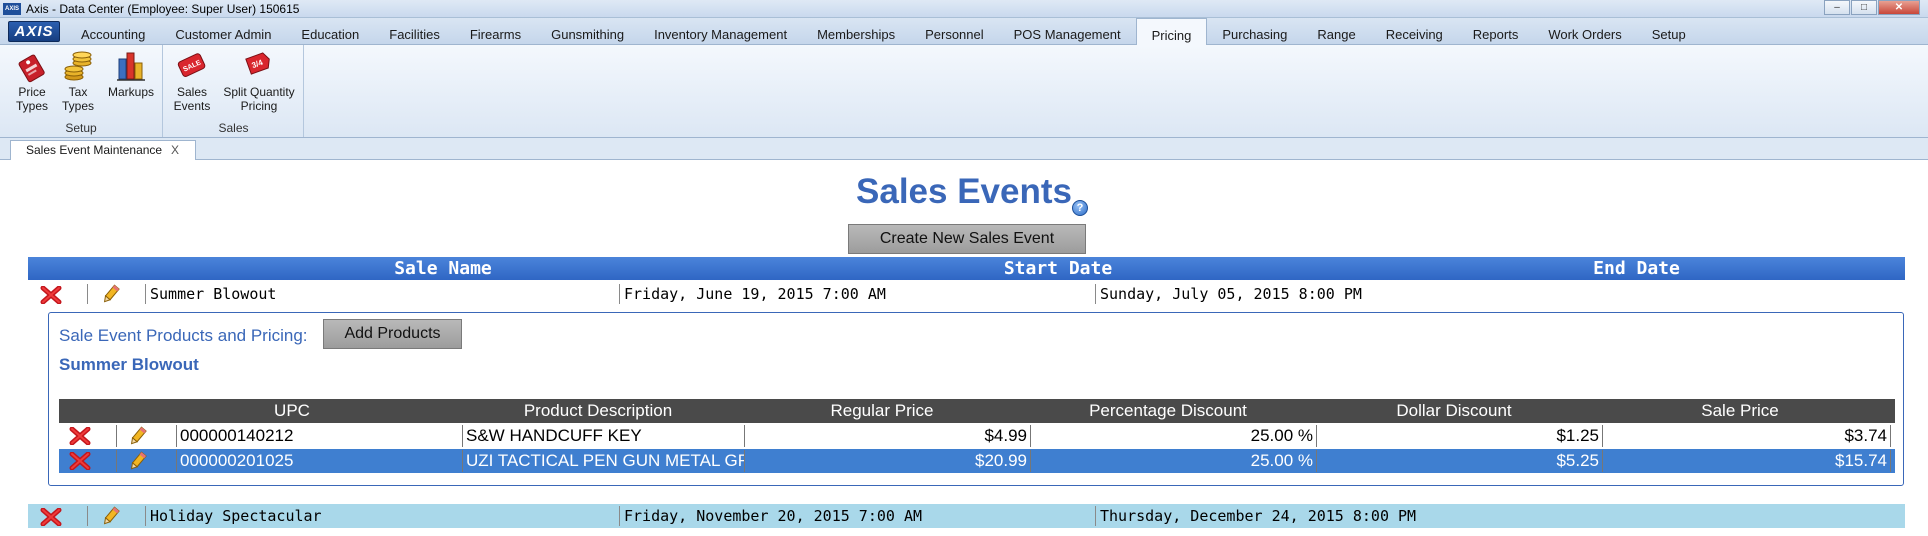  I want to click on minimize-button: –, so click(1837, 7).